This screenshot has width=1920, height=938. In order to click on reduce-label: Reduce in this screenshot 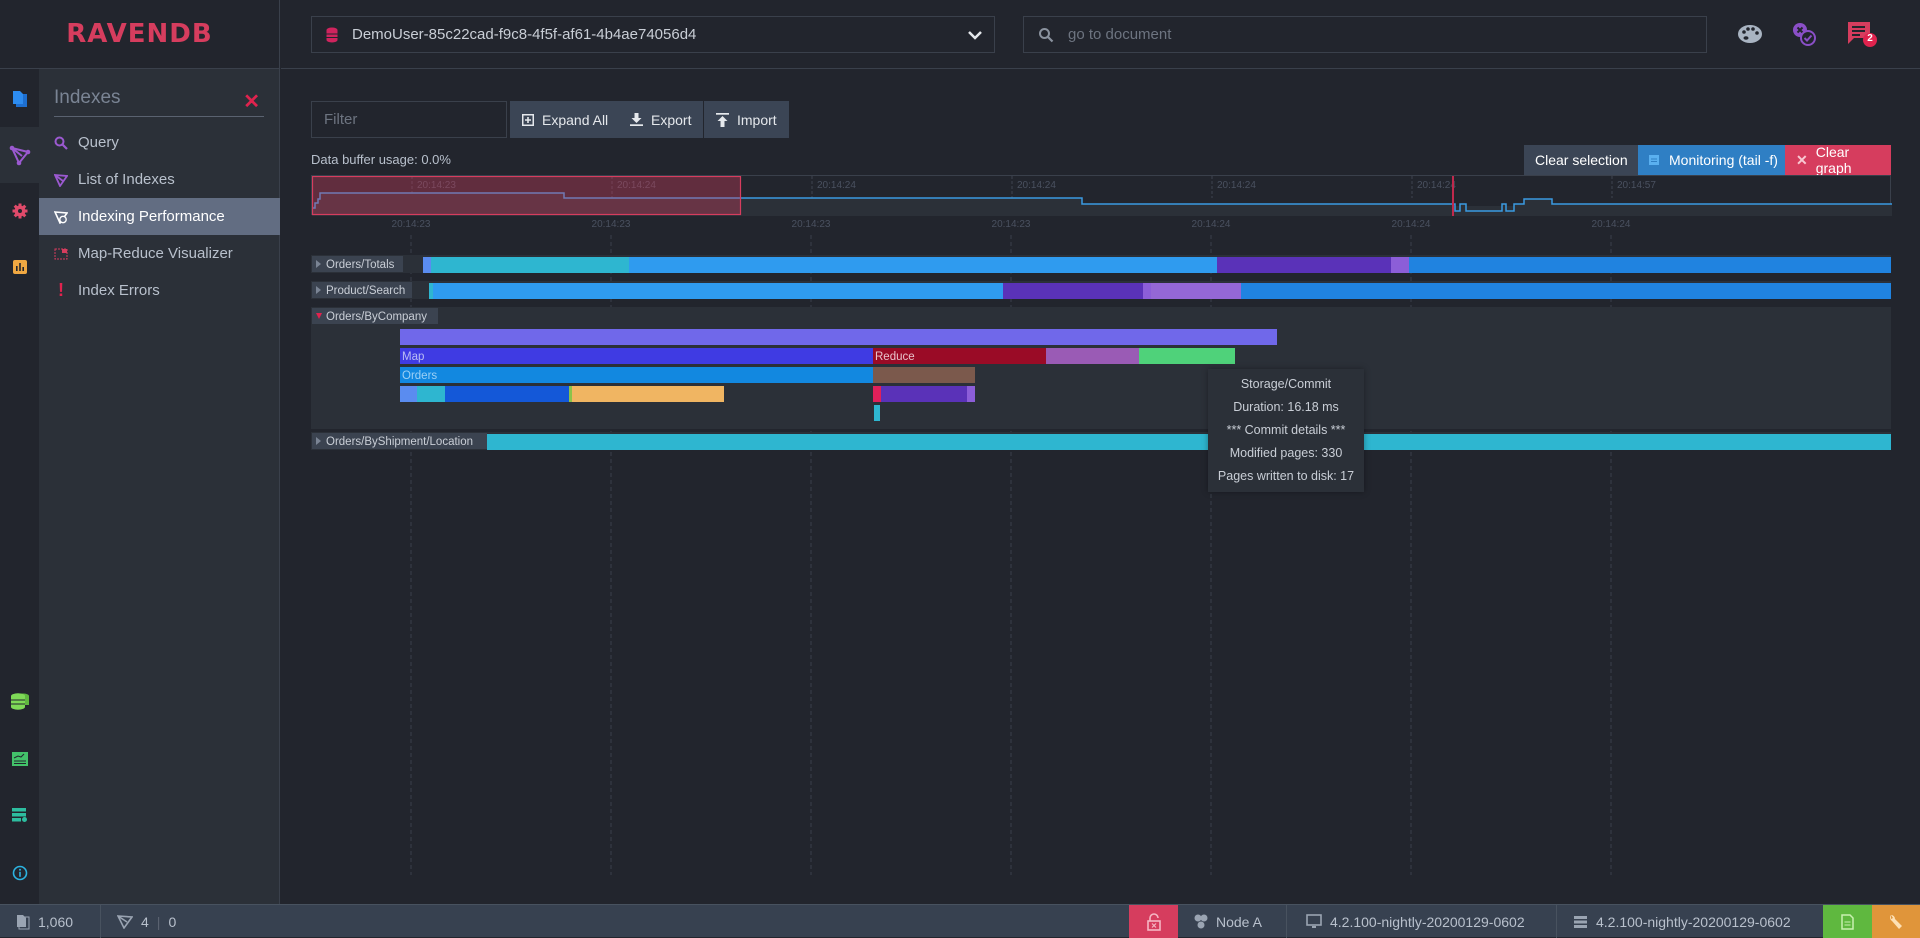, I will do `click(895, 357)`.